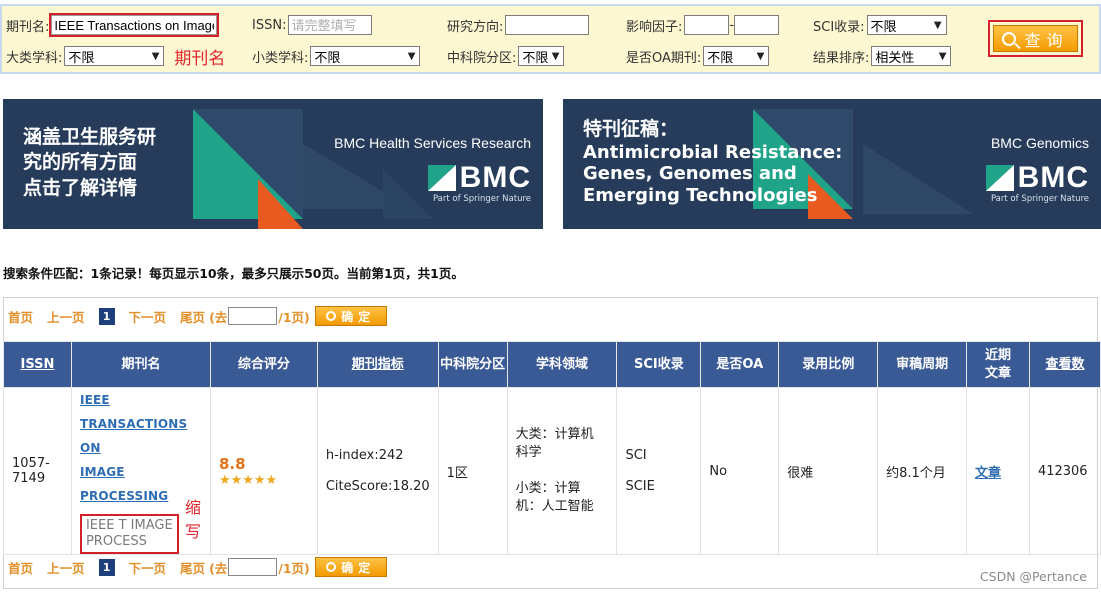 The width and height of the screenshot is (1101, 592). I want to click on field-line: 科学, so click(528, 452).